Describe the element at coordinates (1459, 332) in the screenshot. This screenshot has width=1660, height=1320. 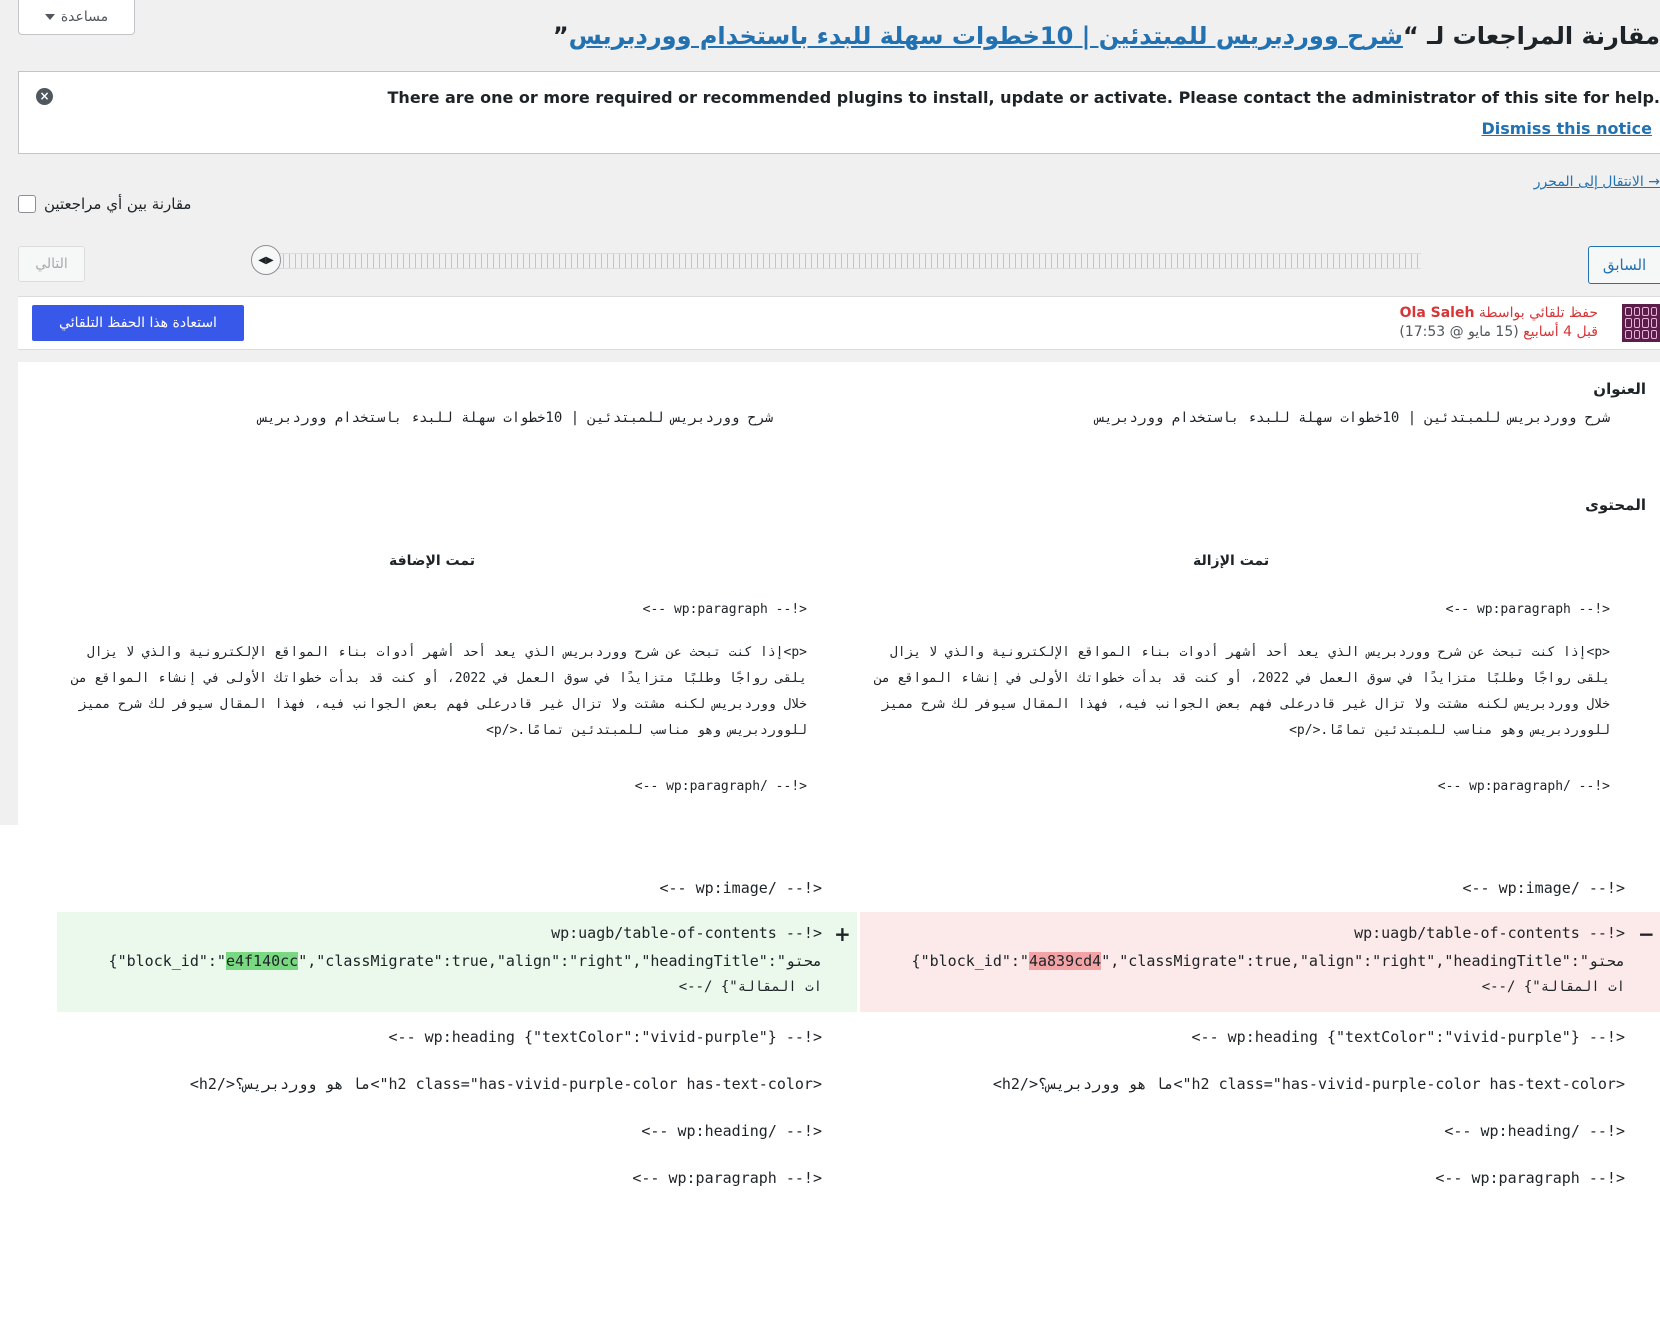
I see `revision-date: (15 مايو @ 17:53)` at that location.